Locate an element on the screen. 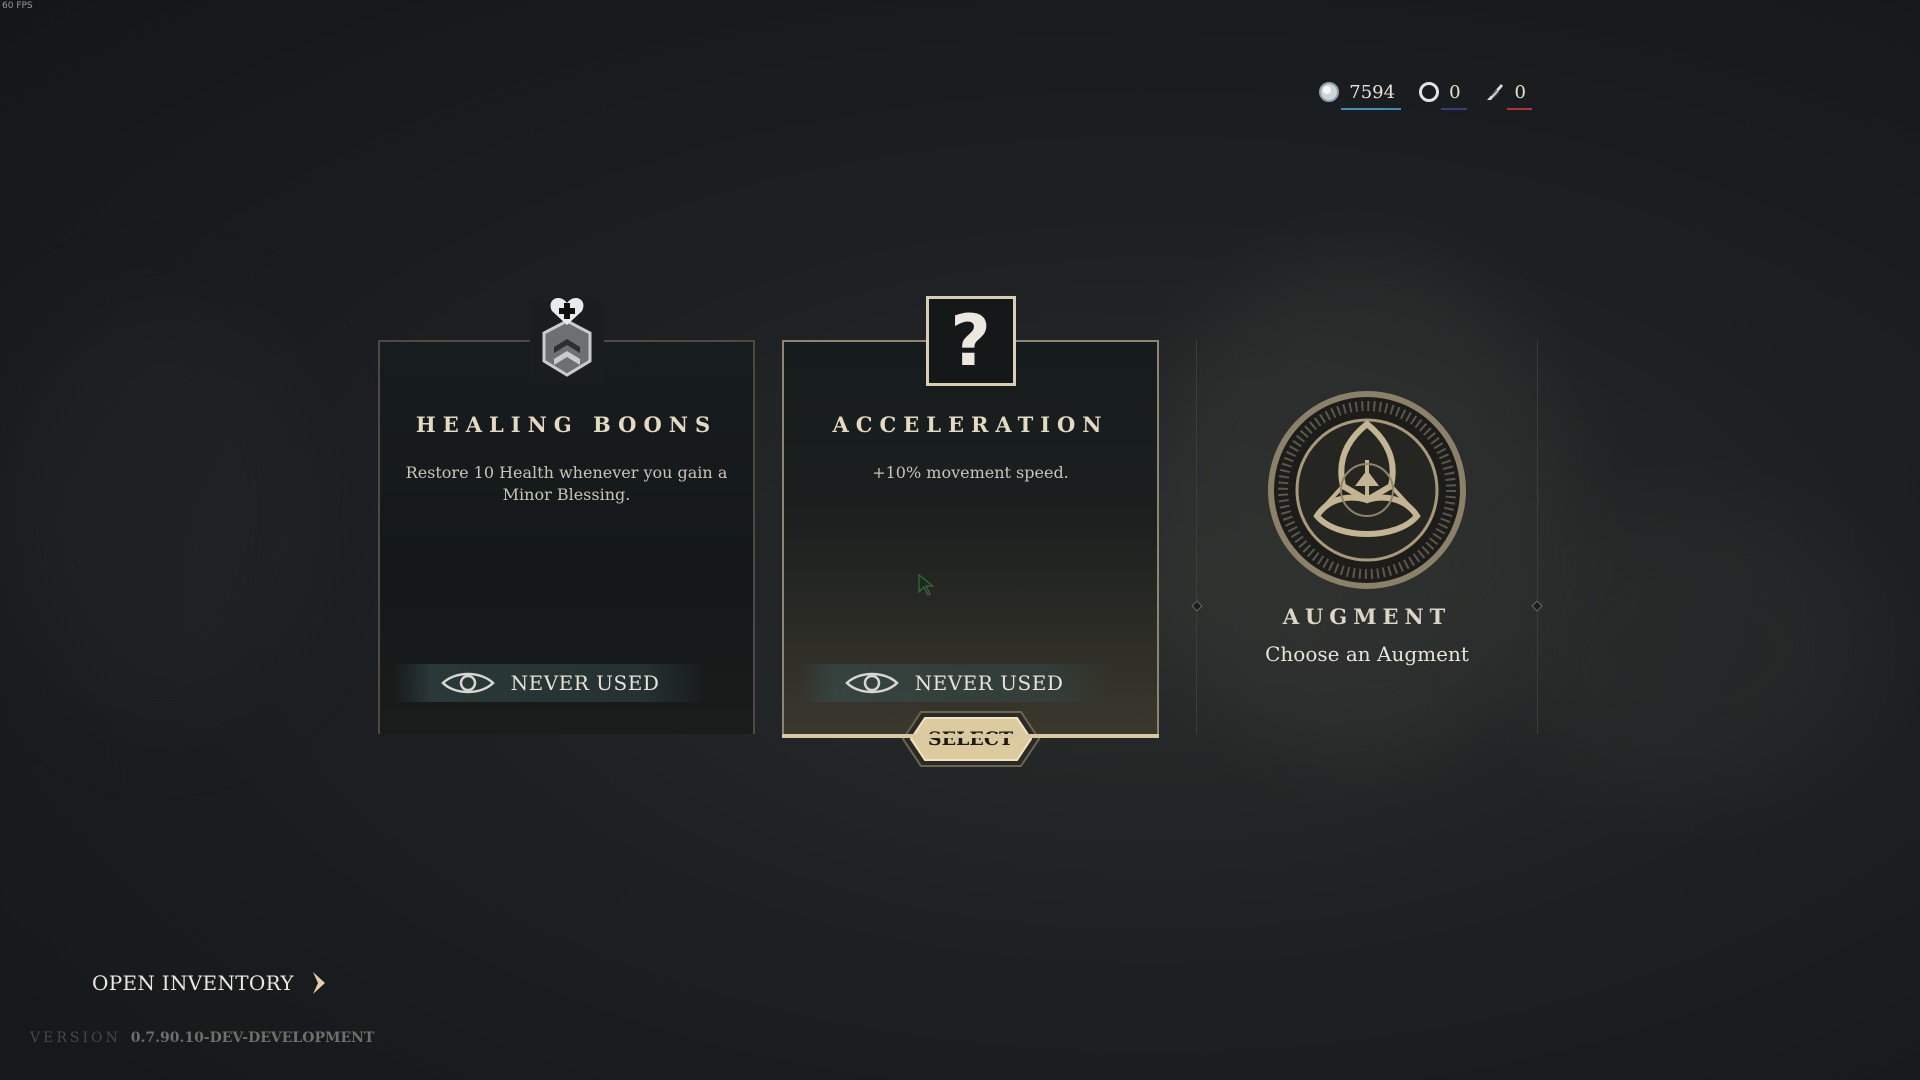  chevron-right-icon is located at coordinates (318, 983).